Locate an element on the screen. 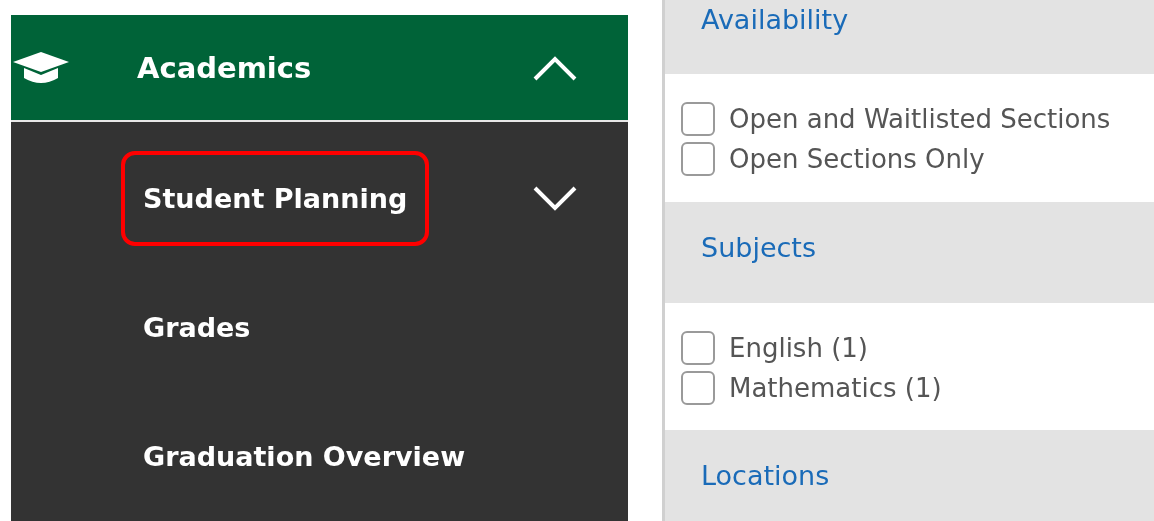 This screenshot has height=521, width=1154. checkbox-label: English (1) is located at coordinates (798, 348).